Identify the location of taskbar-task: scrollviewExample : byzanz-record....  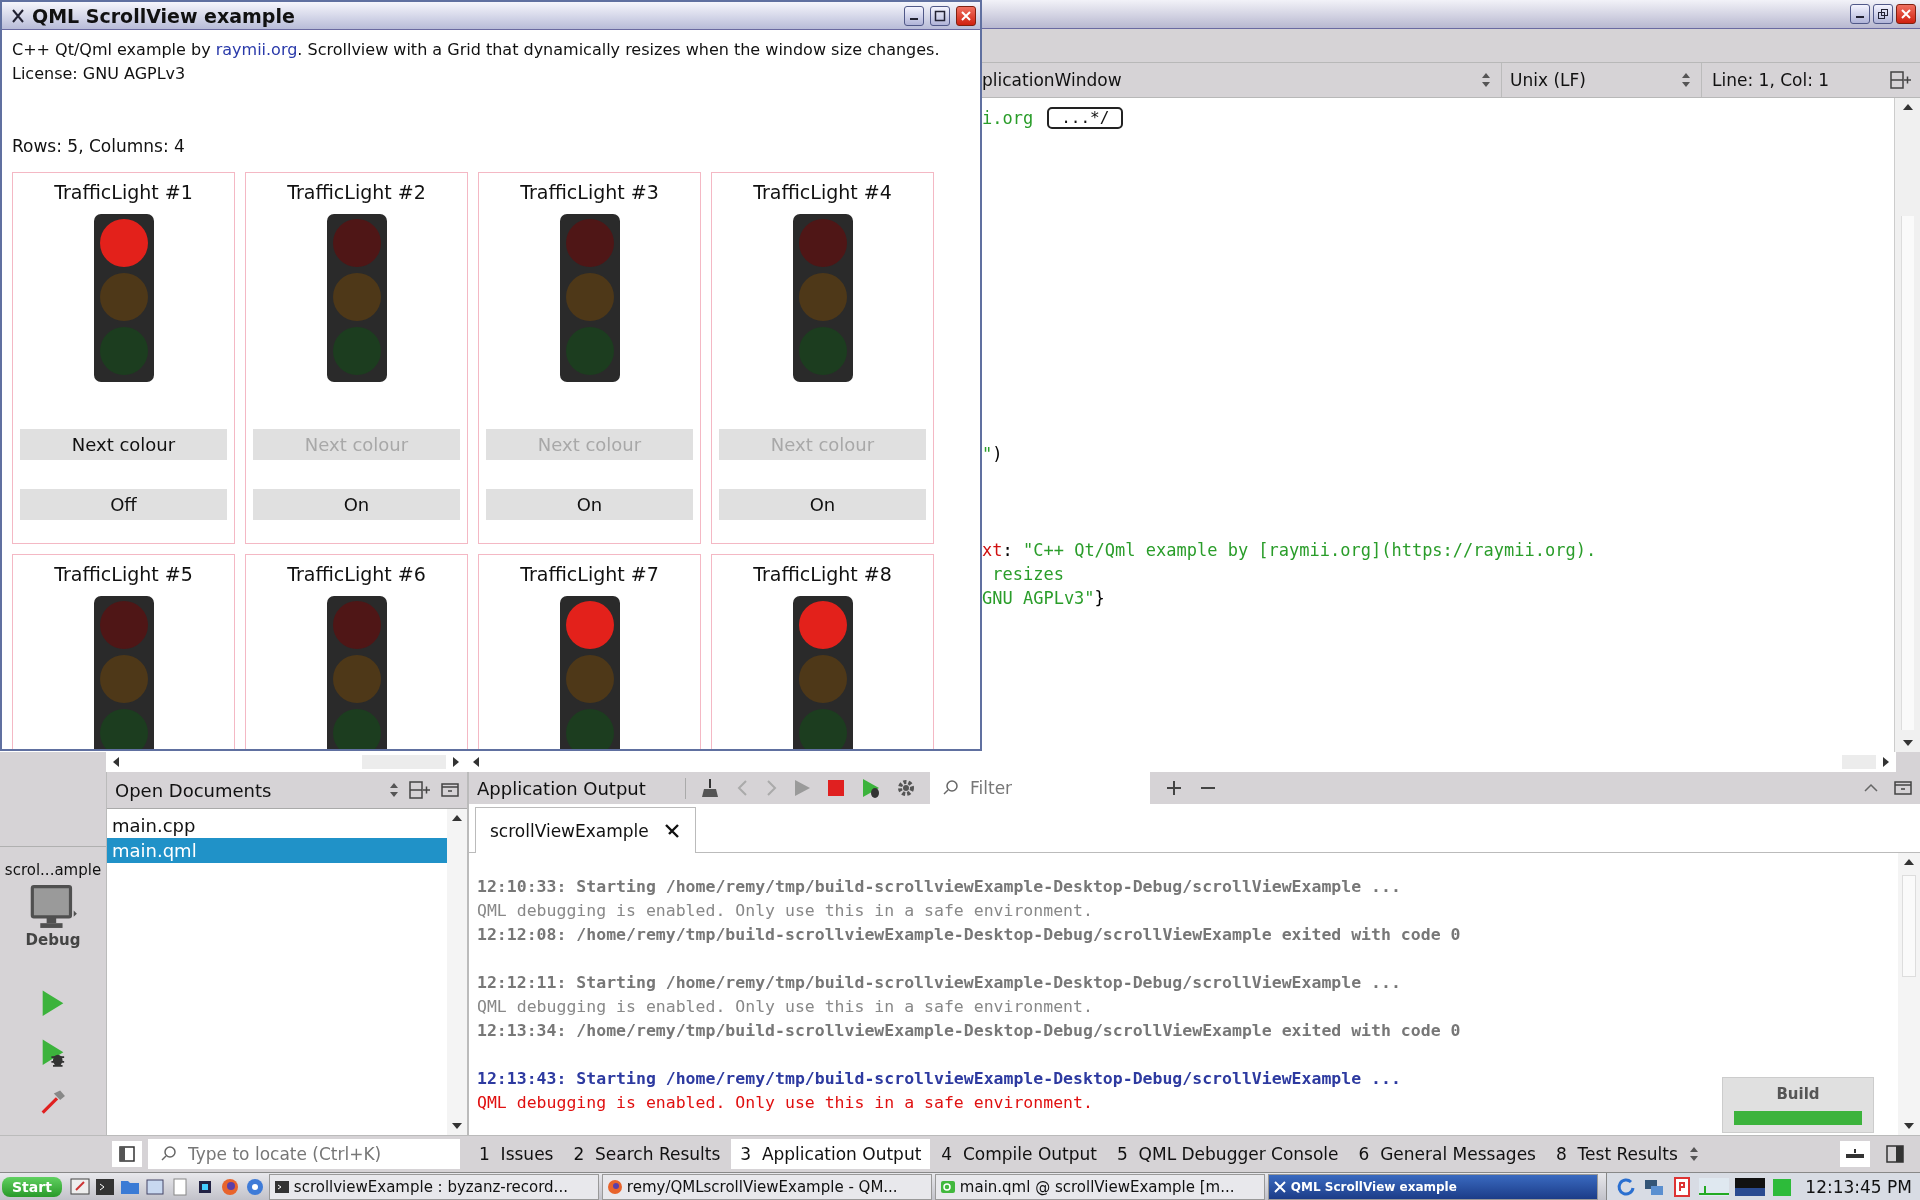
(433, 1187).